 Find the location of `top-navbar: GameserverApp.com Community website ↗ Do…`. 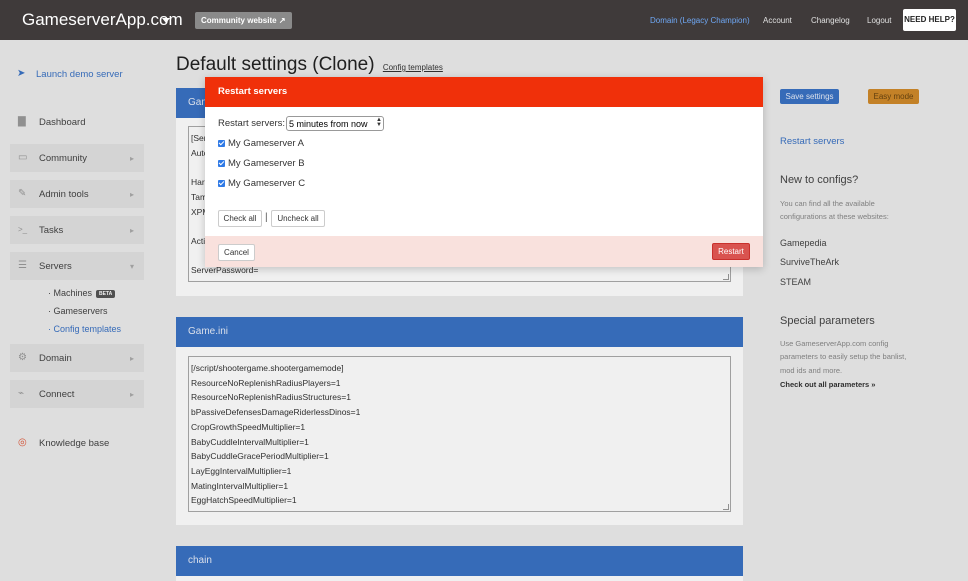

top-navbar: GameserverApp.com Community website ↗ Do… is located at coordinates (484, 20).